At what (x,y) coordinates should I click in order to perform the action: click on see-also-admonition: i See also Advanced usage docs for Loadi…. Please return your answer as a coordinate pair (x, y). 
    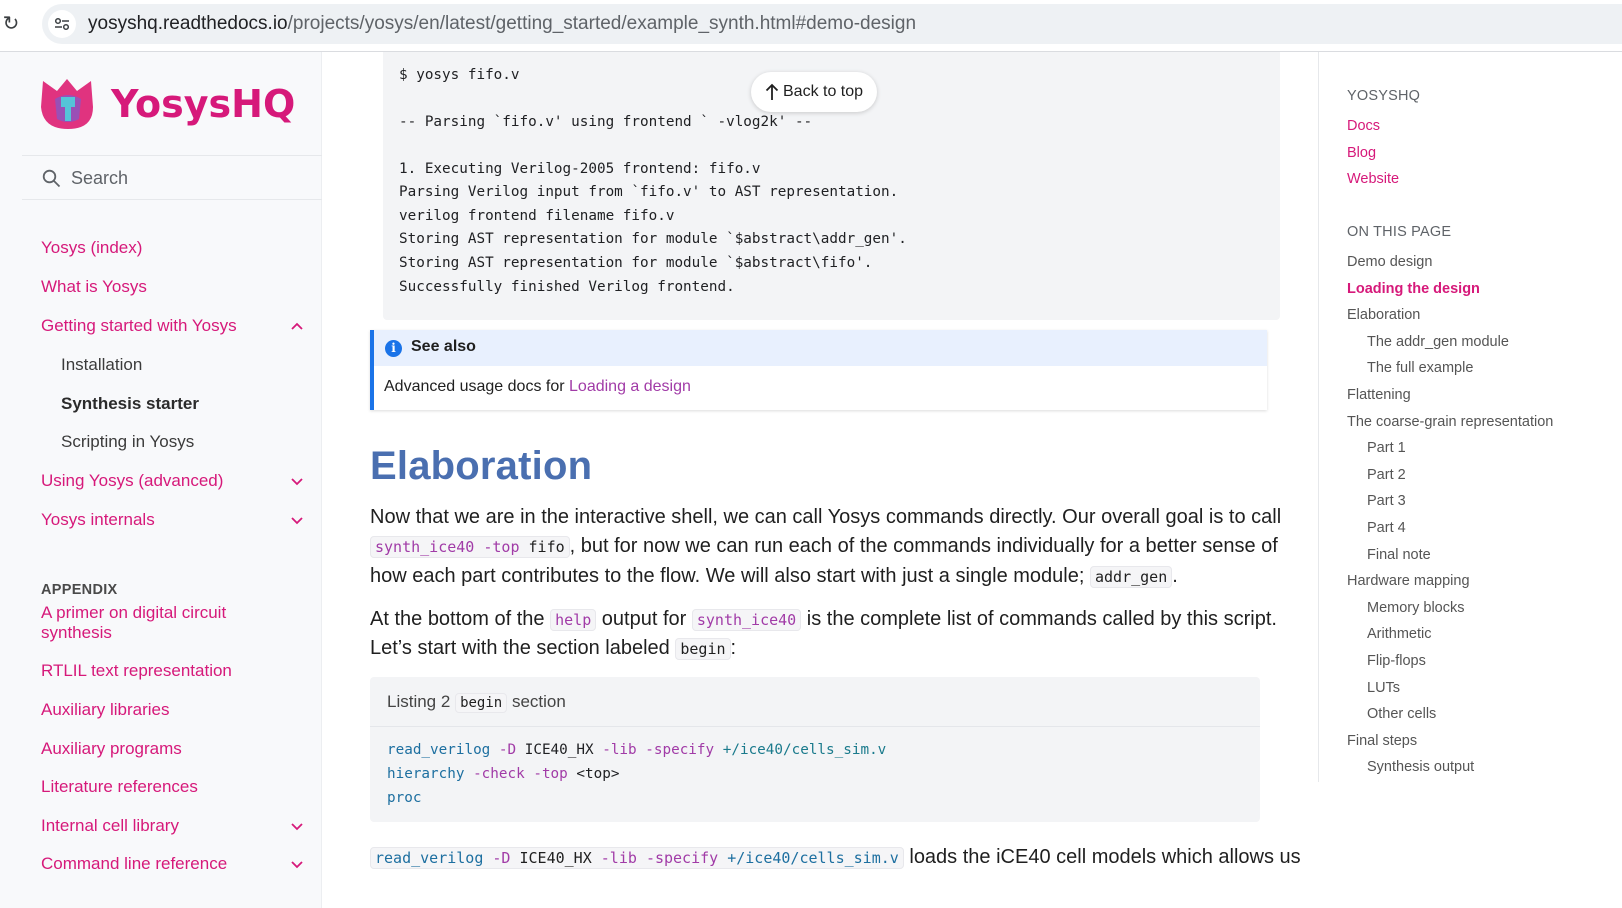
    Looking at the image, I should click on (818, 370).